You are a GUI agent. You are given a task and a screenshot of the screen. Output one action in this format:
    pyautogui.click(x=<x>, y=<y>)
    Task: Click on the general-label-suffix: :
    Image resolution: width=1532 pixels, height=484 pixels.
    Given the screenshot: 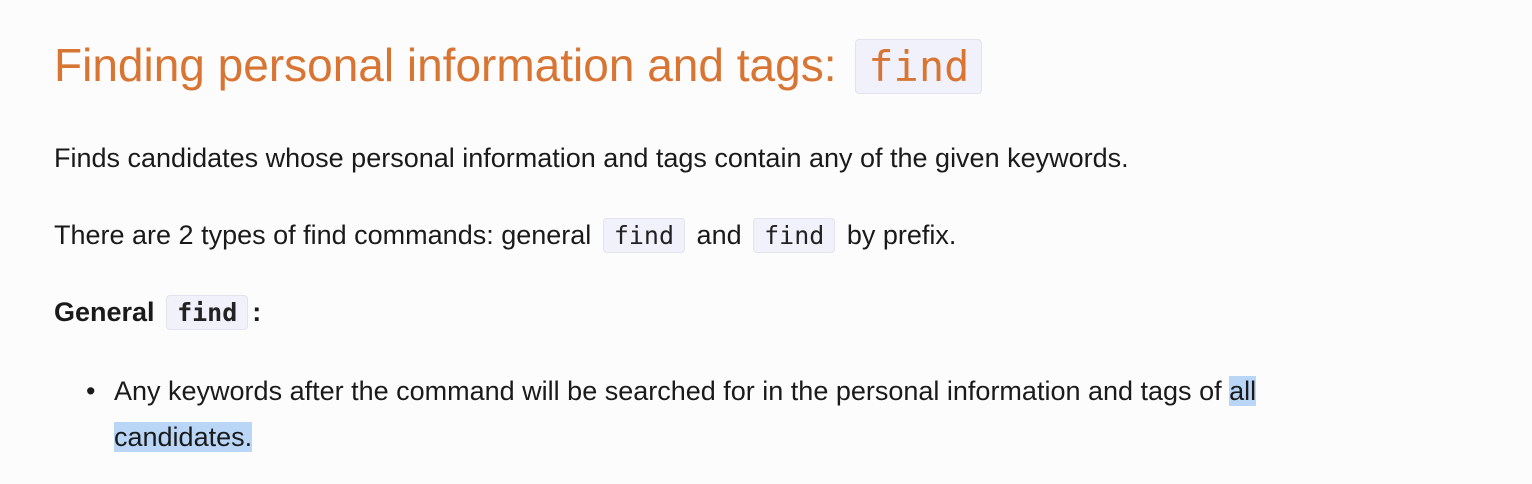 What is the action you would take?
    pyautogui.click(x=257, y=312)
    